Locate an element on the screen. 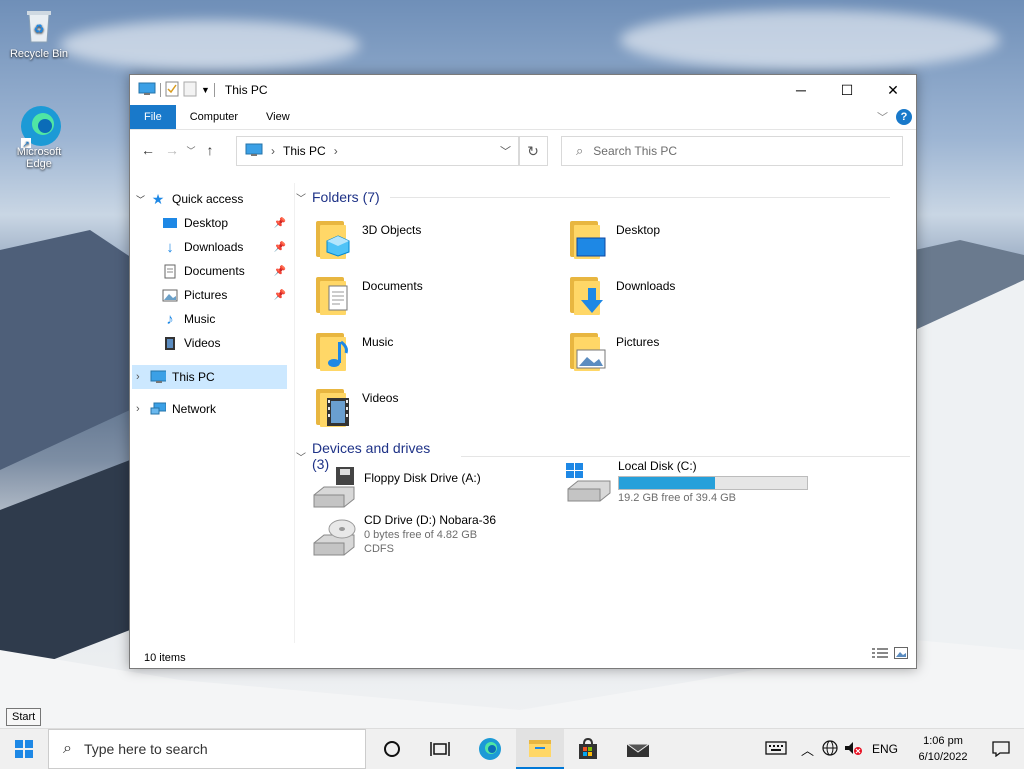 This screenshot has height=769, width=1024. up-button: ↑ is located at coordinates (210, 150).